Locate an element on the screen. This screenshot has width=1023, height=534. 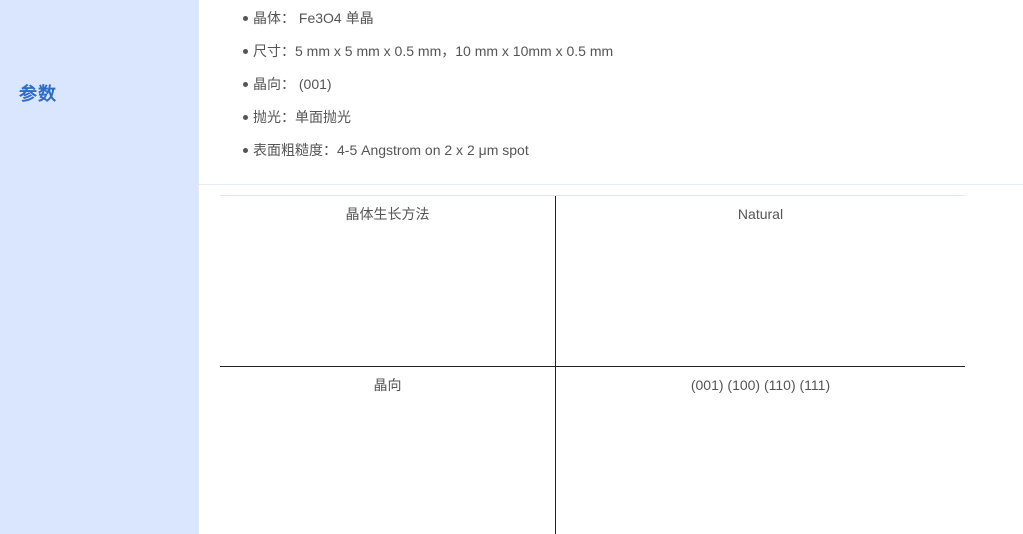
spec-value: Fe3O4 单晶 is located at coordinates (334, 18).